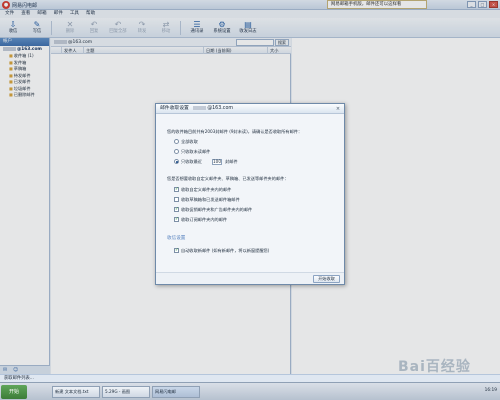 This screenshot has height=400, width=500. What do you see at coordinates (189, 141) in the screenshot?
I see `radio-receive-all-label: 全部收取` at bounding box center [189, 141].